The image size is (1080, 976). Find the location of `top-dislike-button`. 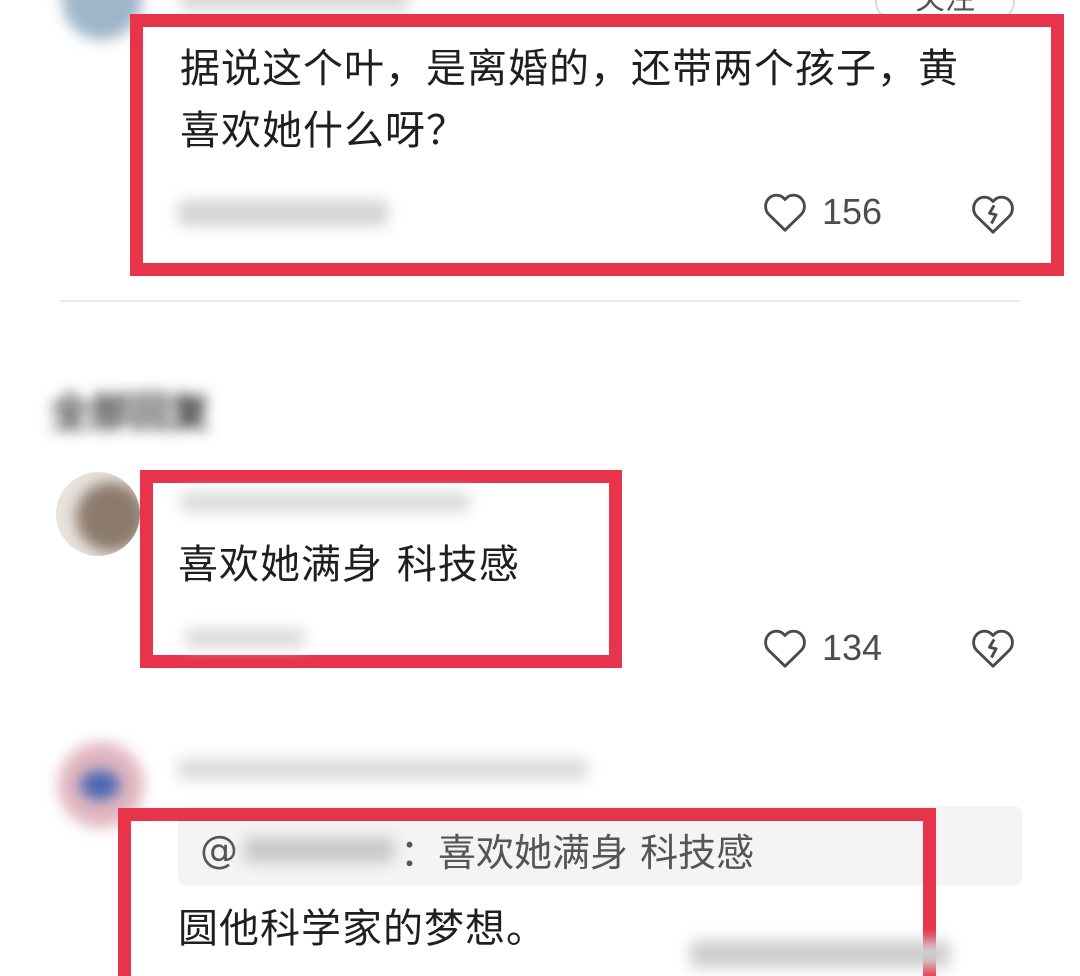

top-dislike-button is located at coordinates (993, 214).